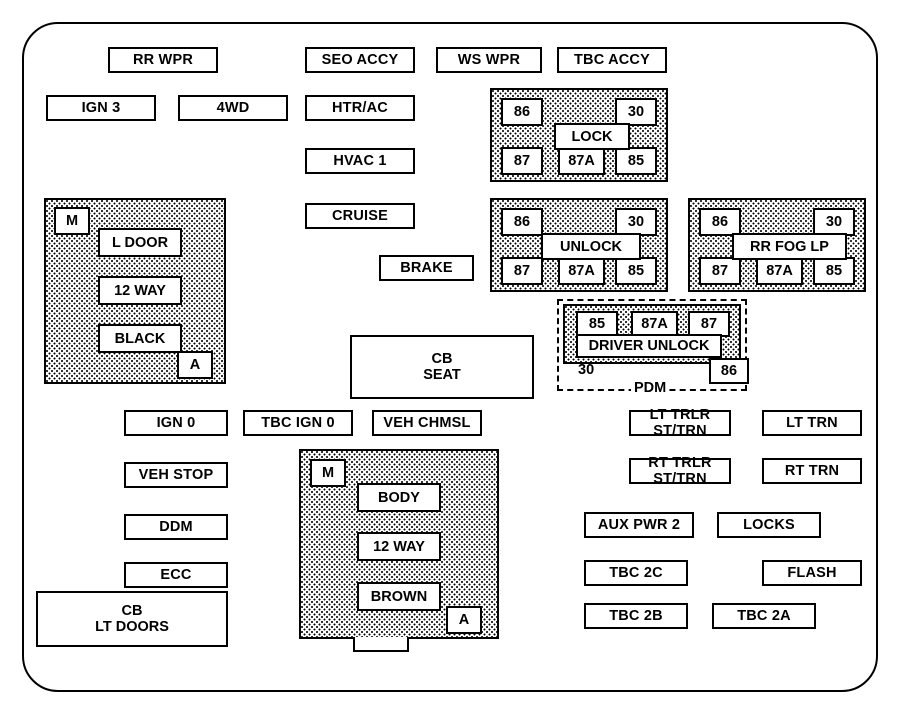 The image size is (903, 712). I want to click on fuse-veh-chmsl: VEH CHMSL, so click(427, 423).